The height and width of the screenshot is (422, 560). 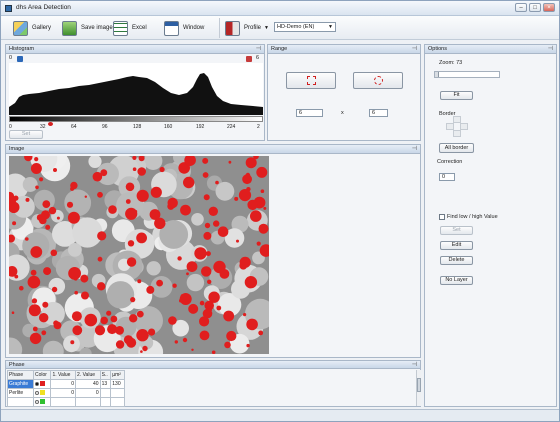 I want to click on no-layer-button: No Layer, so click(x=456, y=280).